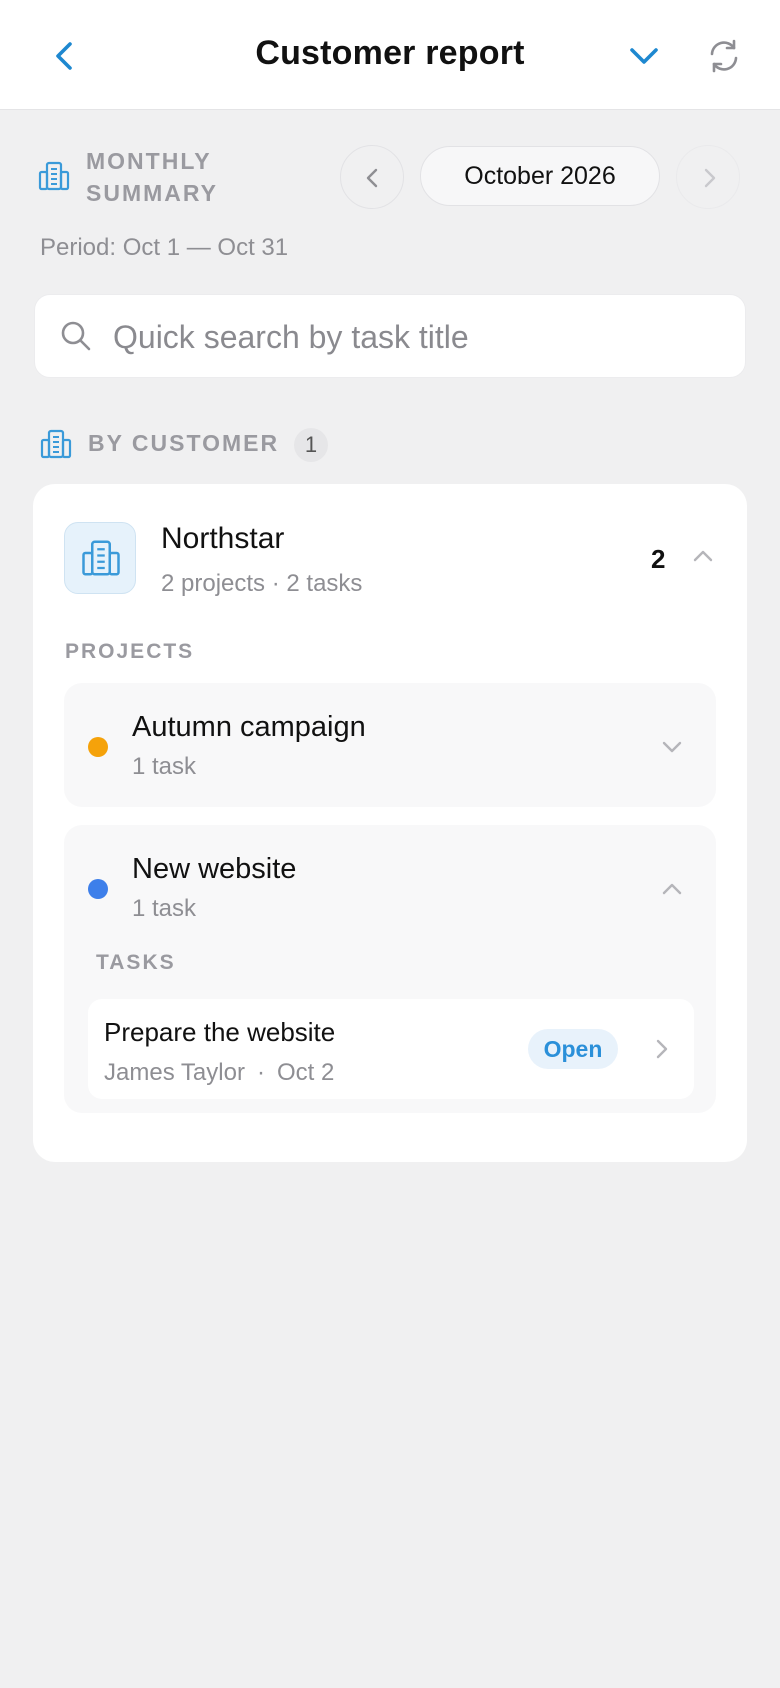 This screenshot has height=1688, width=780. I want to click on chevron-left-icon, so click(372, 178).